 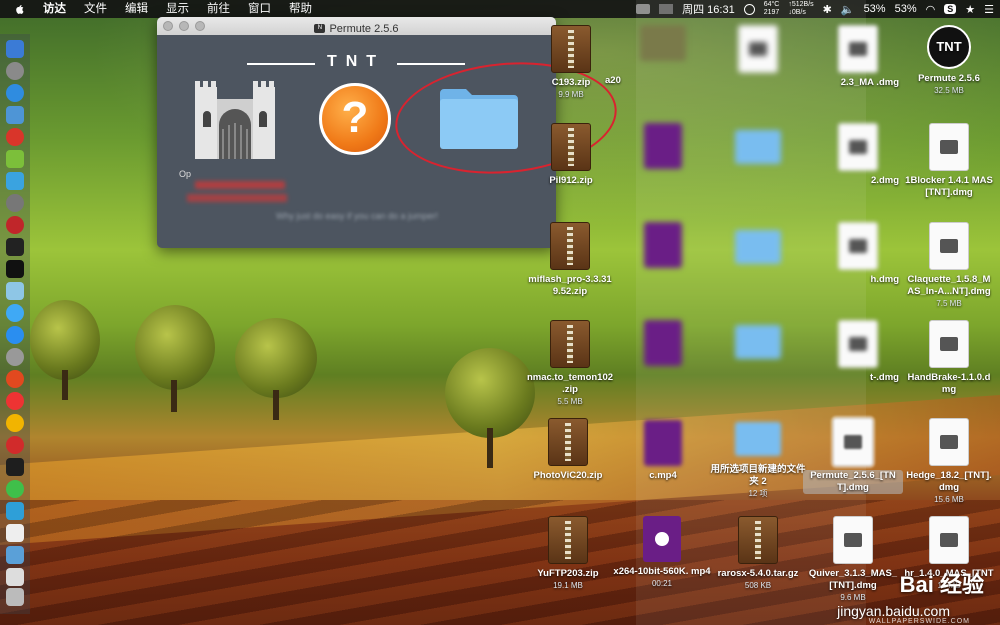 What do you see at coordinates (15, 445) in the screenshot?
I see `vivaldi-icon` at bounding box center [15, 445].